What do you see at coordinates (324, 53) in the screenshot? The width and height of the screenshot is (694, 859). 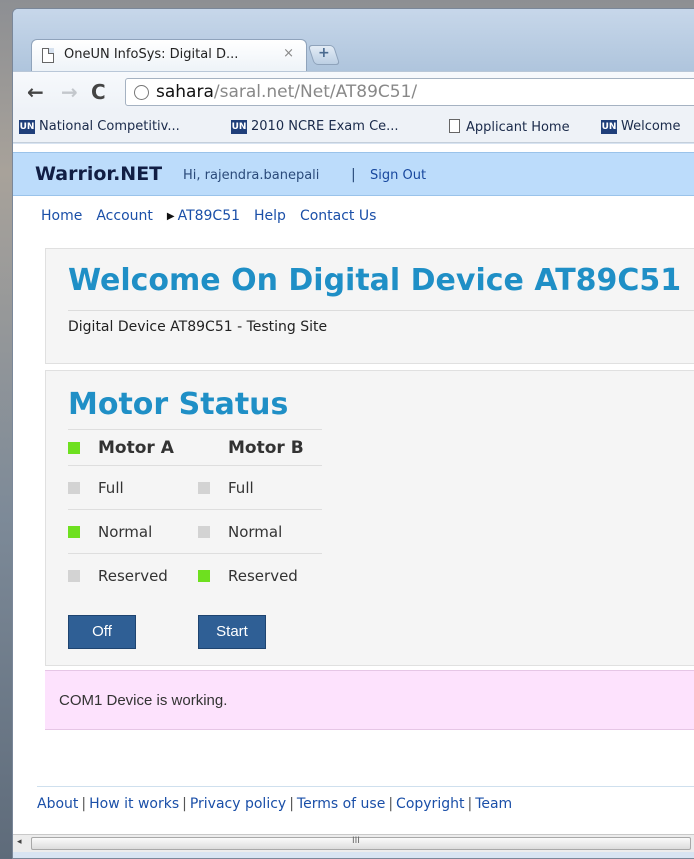 I see `plus-icon: +` at bounding box center [324, 53].